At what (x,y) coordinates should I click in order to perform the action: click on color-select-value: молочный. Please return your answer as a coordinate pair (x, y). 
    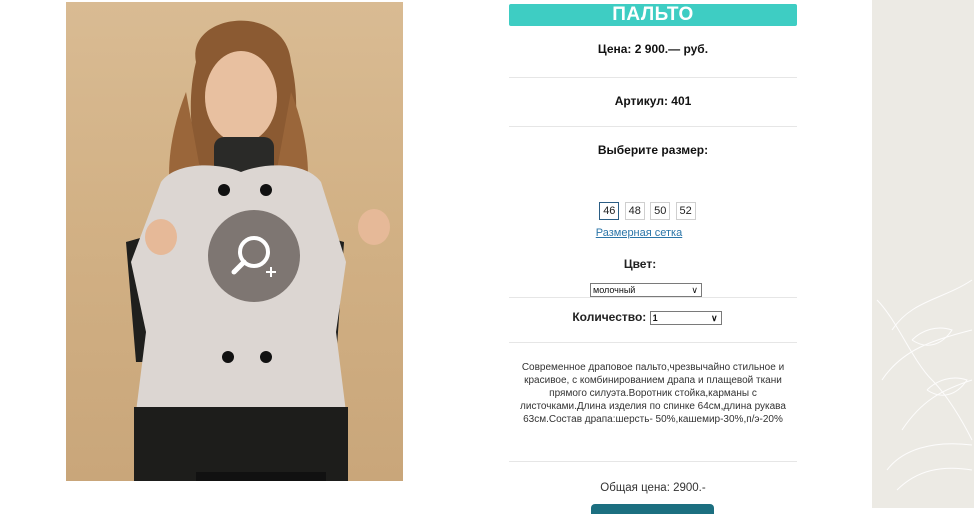
    Looking at the image, I should click on (614, 289).